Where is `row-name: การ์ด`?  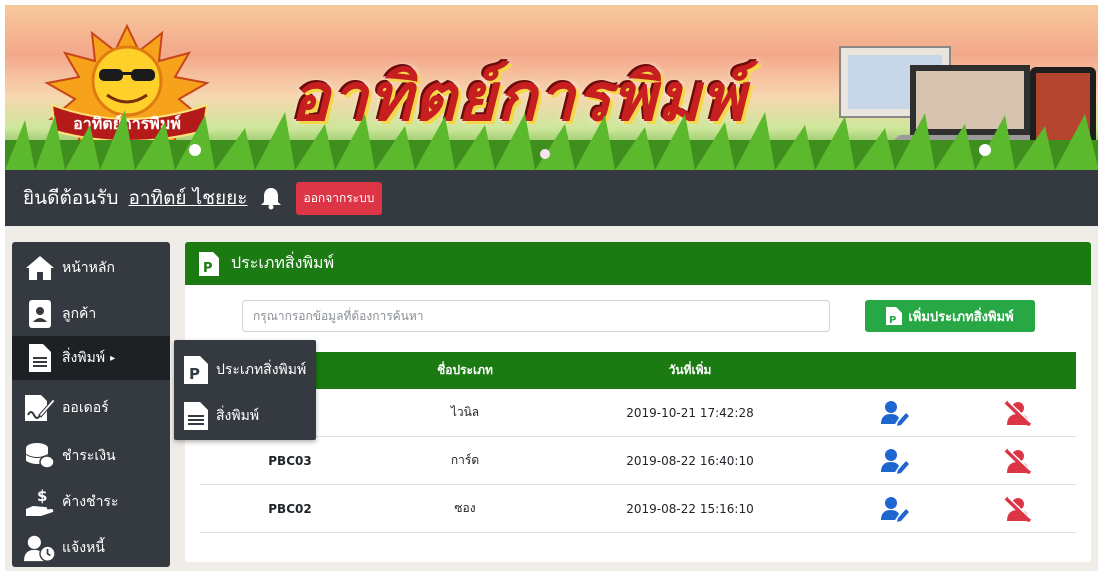 row-name: การ์ด is located at coordinates (465, 460).